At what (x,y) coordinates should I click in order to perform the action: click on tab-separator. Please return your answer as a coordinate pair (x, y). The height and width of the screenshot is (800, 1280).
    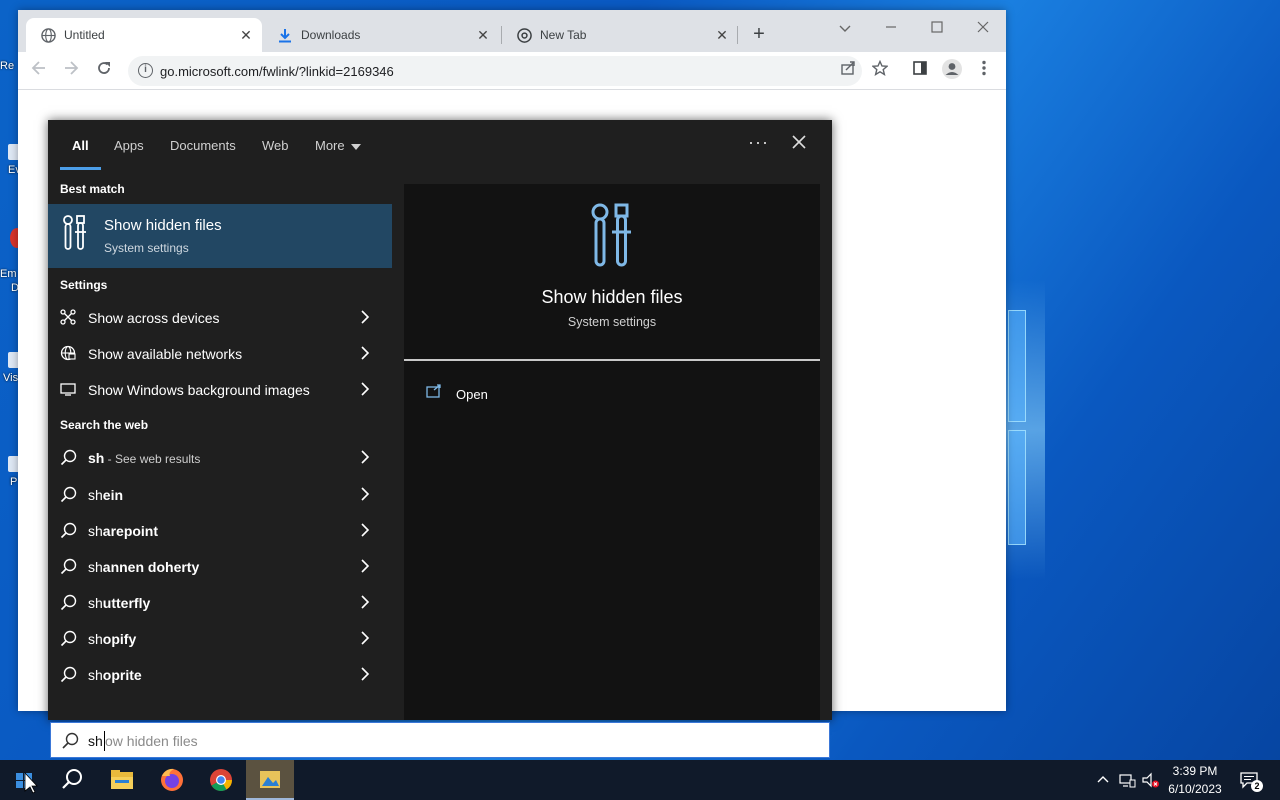
    Looking at the image, I should click on (737, 35).